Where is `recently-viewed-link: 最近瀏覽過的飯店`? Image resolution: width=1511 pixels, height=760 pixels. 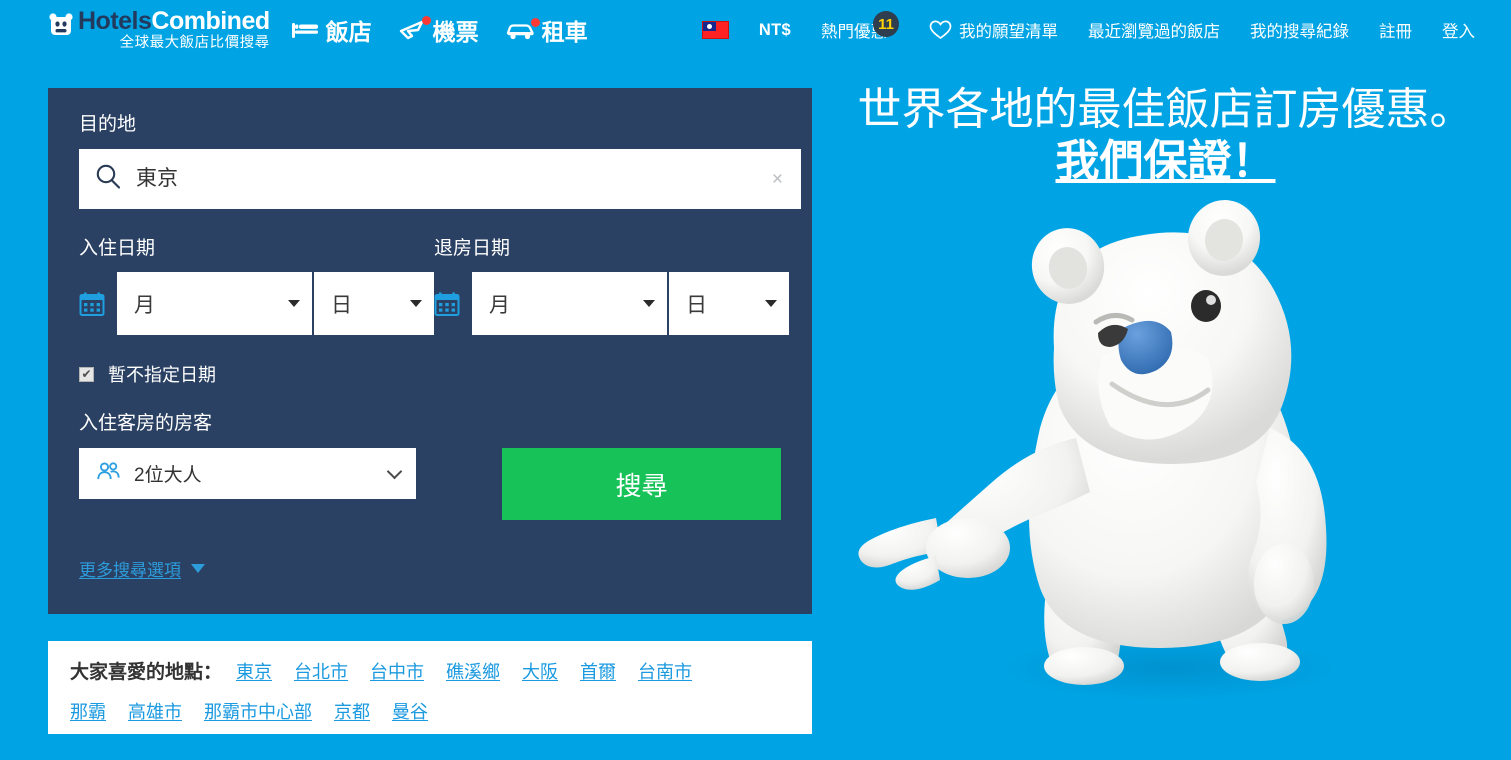
recently-viewed-link: 最近瀏覽過的飯店 is located at coordinates (1154, 30).